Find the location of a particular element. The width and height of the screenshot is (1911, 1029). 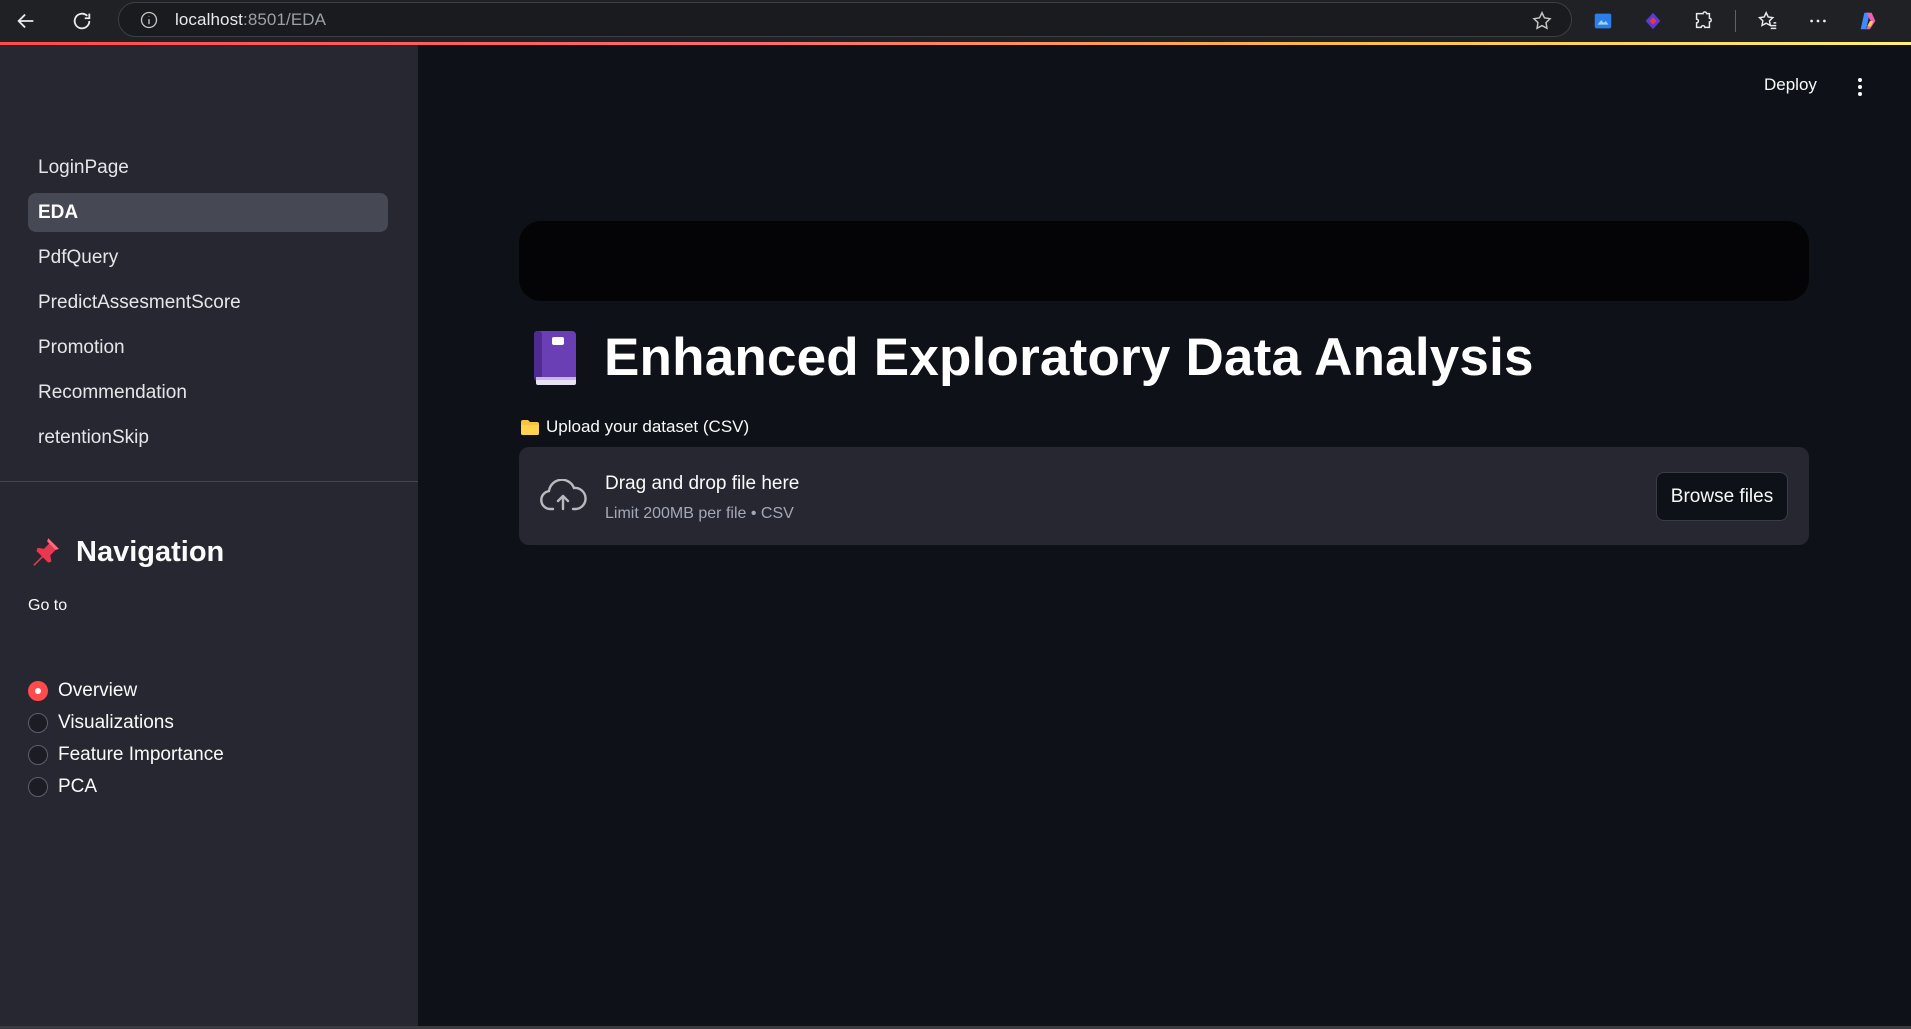

screenshot-extension is located at coordinates (1603, 21).